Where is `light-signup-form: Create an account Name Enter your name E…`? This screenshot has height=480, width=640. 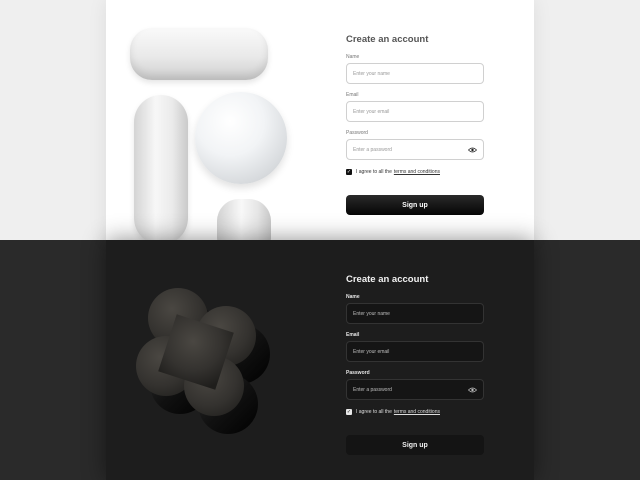 light-signup-form: Create an account Name Enter your name E… is located at coordinates (415, 124).